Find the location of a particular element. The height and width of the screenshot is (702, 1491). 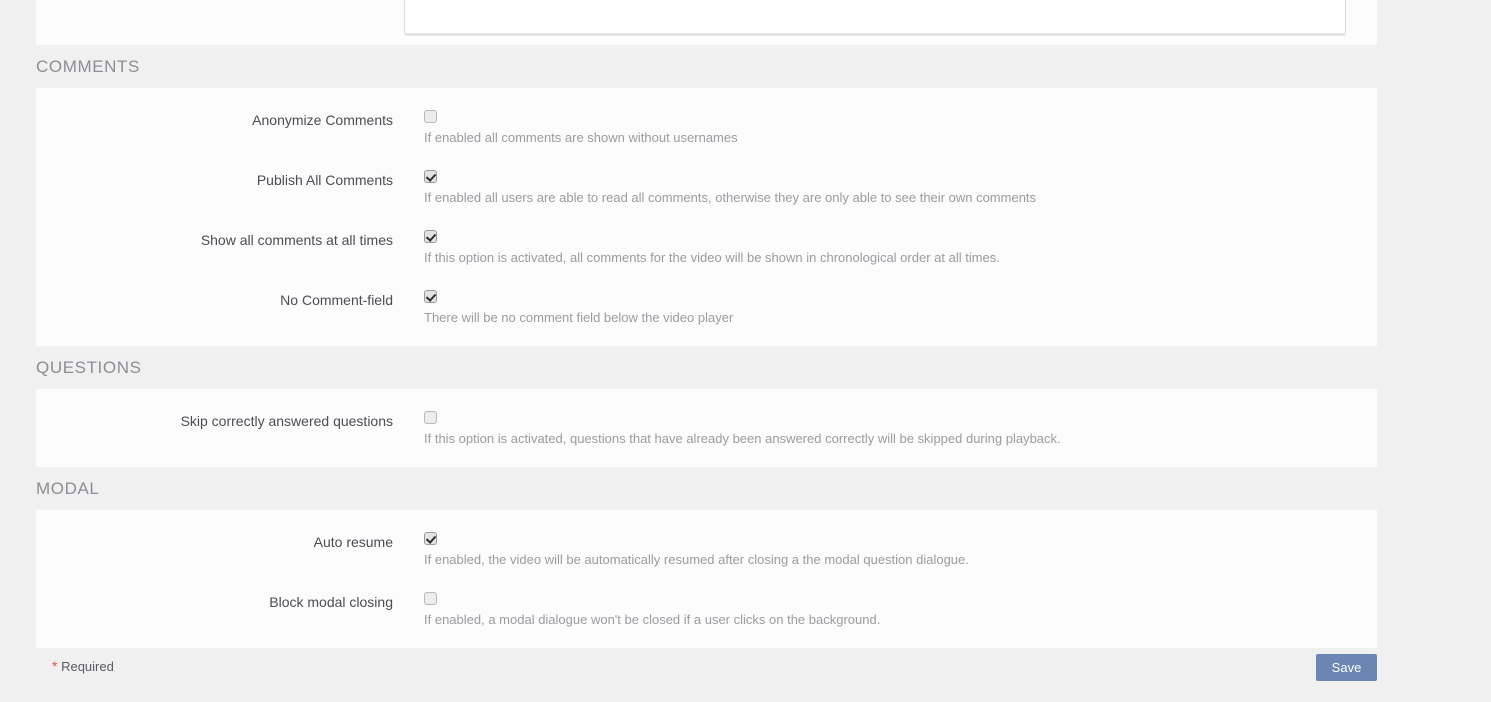

save-button: Save is located at coordinates (1346, 667).